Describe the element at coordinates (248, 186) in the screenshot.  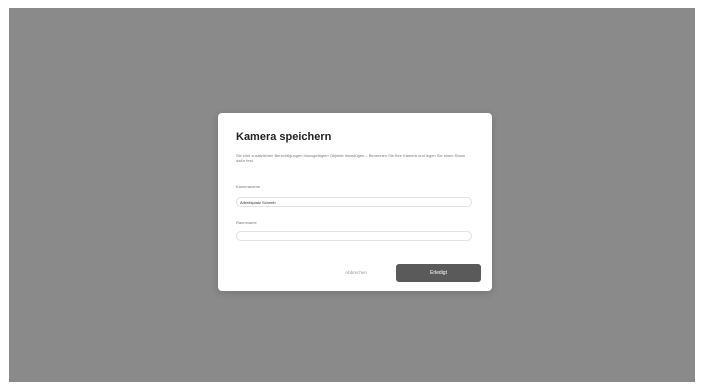
I see `camera-name-label: Kameraname` at that location.